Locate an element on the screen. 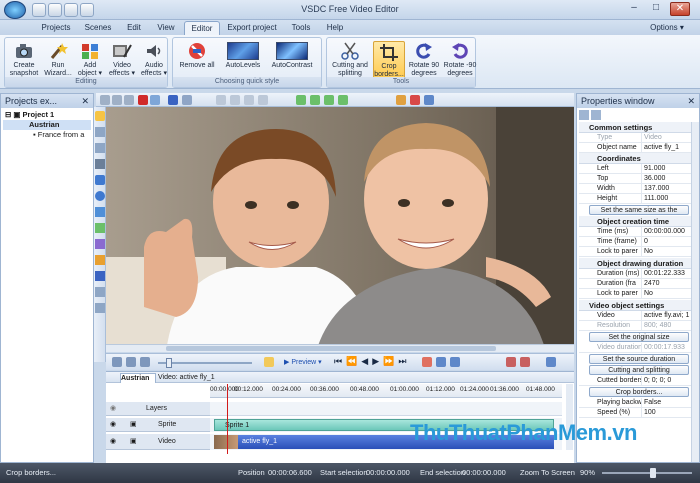 The image size is (700, 483). audio-tool-icon is located at coordinates (100, 276).